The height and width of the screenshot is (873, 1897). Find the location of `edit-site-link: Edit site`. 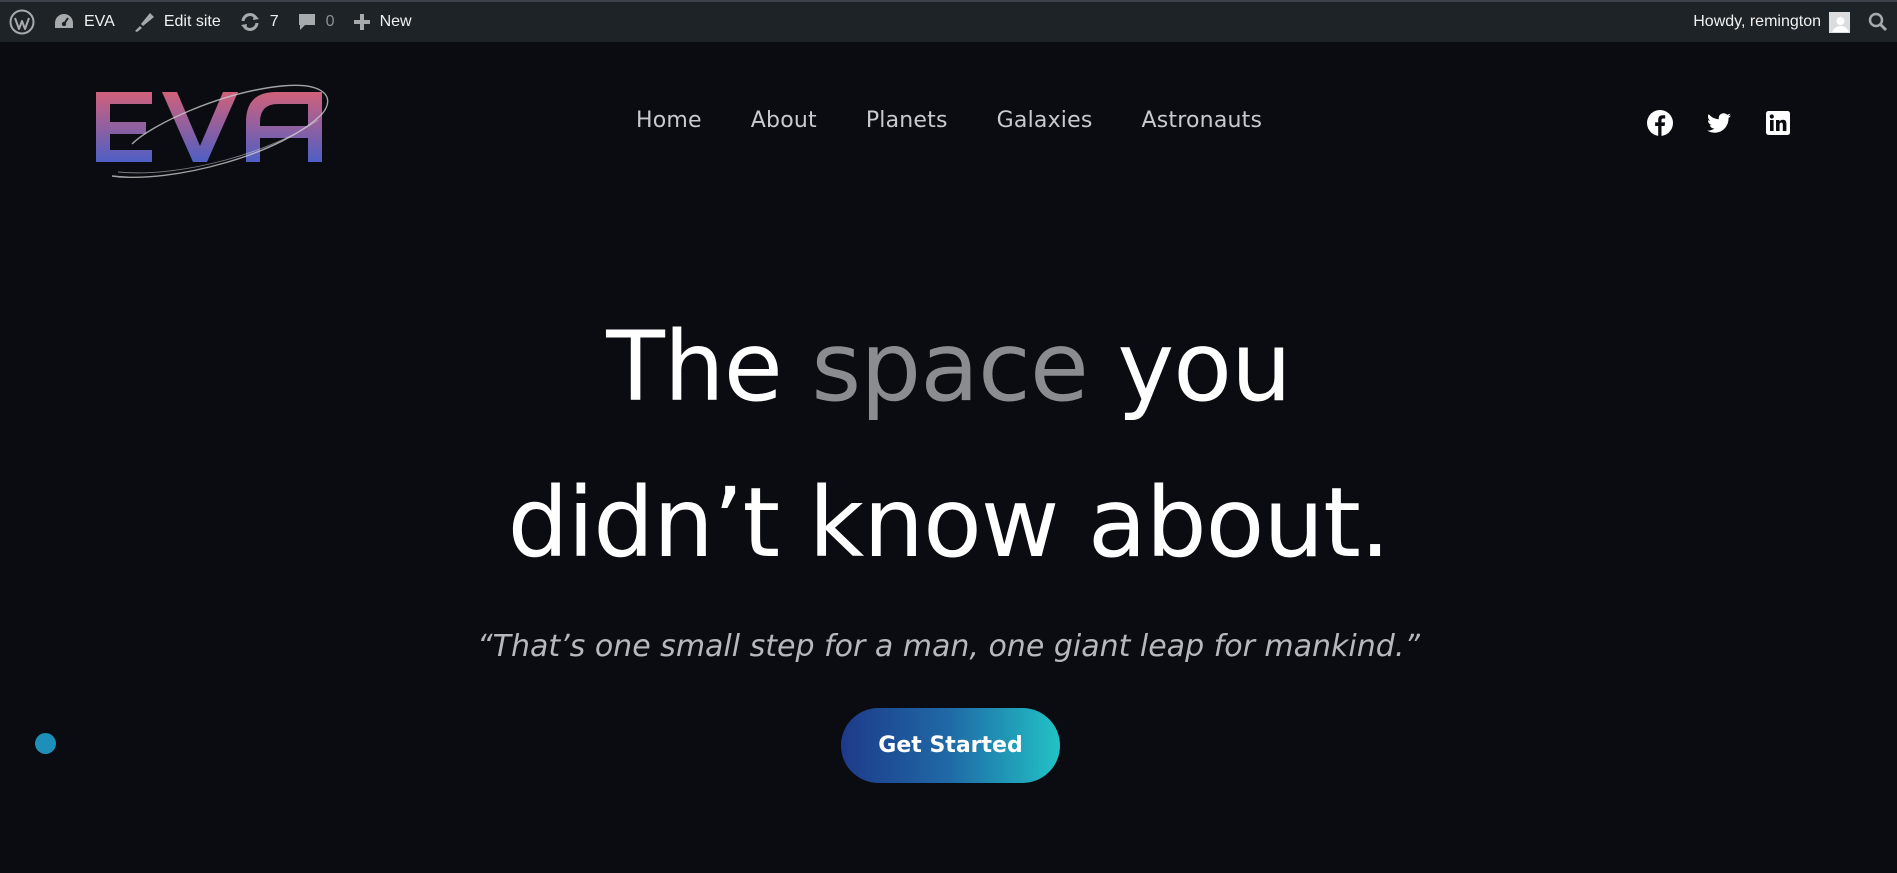

edit-site-link: Edit site is located at coordinates (177, 22).